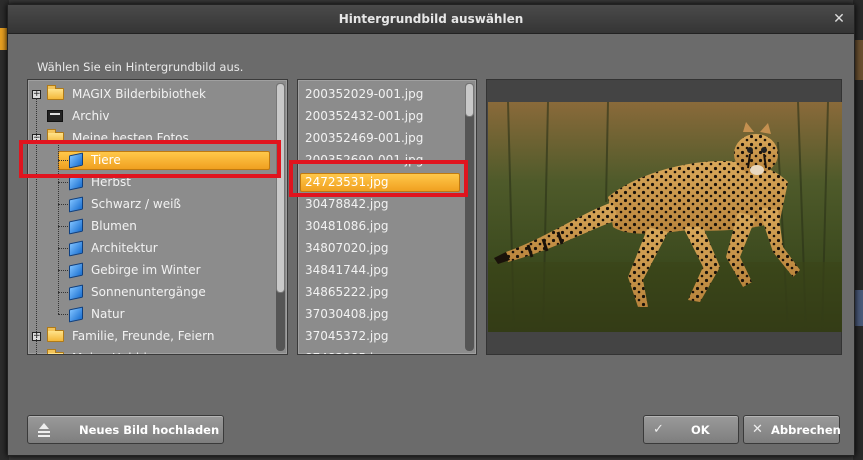  I want to click on file-item-label: 34807020.jpg, so click(347, 248).